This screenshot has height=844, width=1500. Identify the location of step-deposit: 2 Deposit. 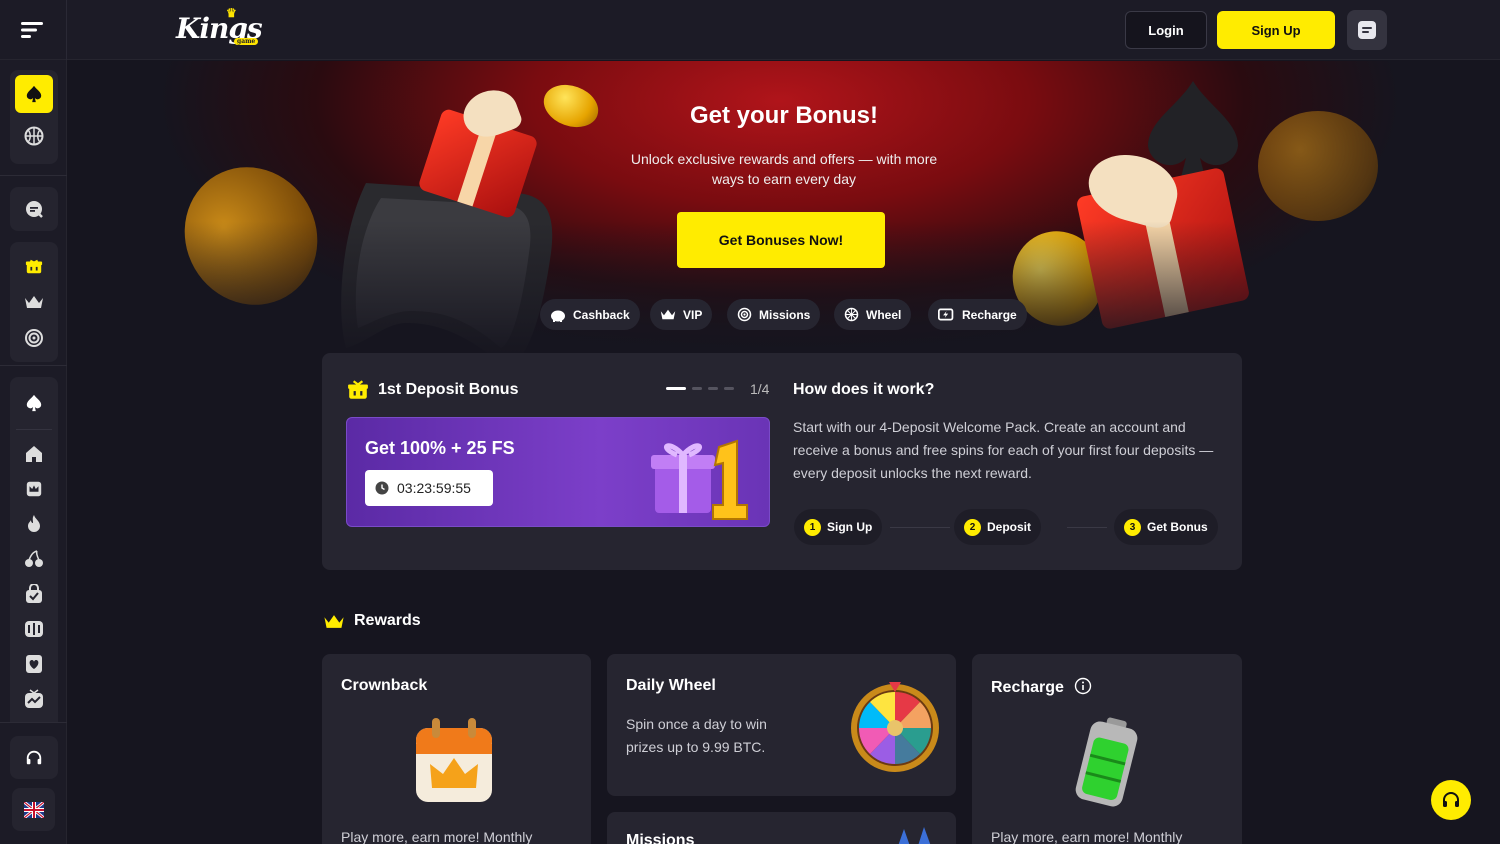
(998, 527).